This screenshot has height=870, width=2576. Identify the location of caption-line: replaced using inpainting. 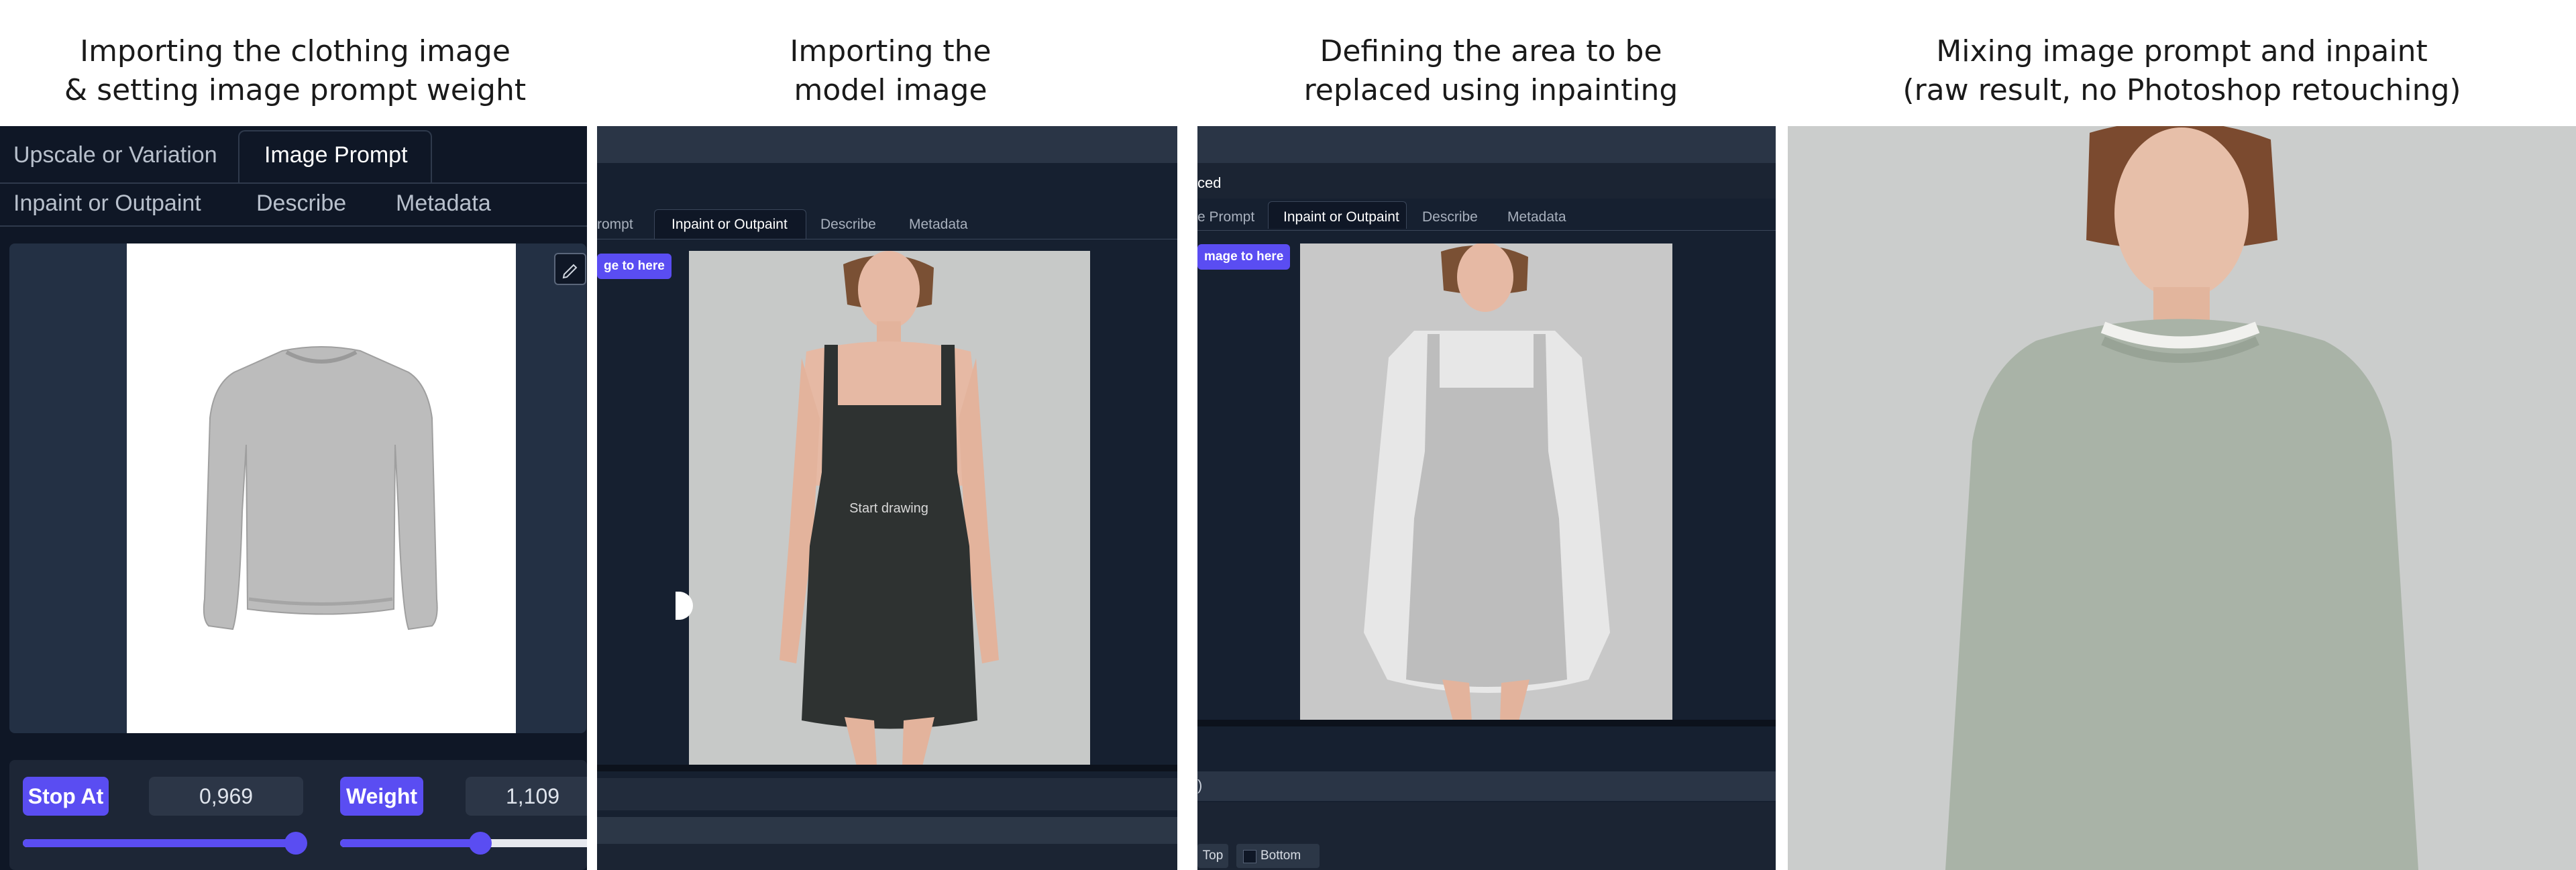
(1490, 90).